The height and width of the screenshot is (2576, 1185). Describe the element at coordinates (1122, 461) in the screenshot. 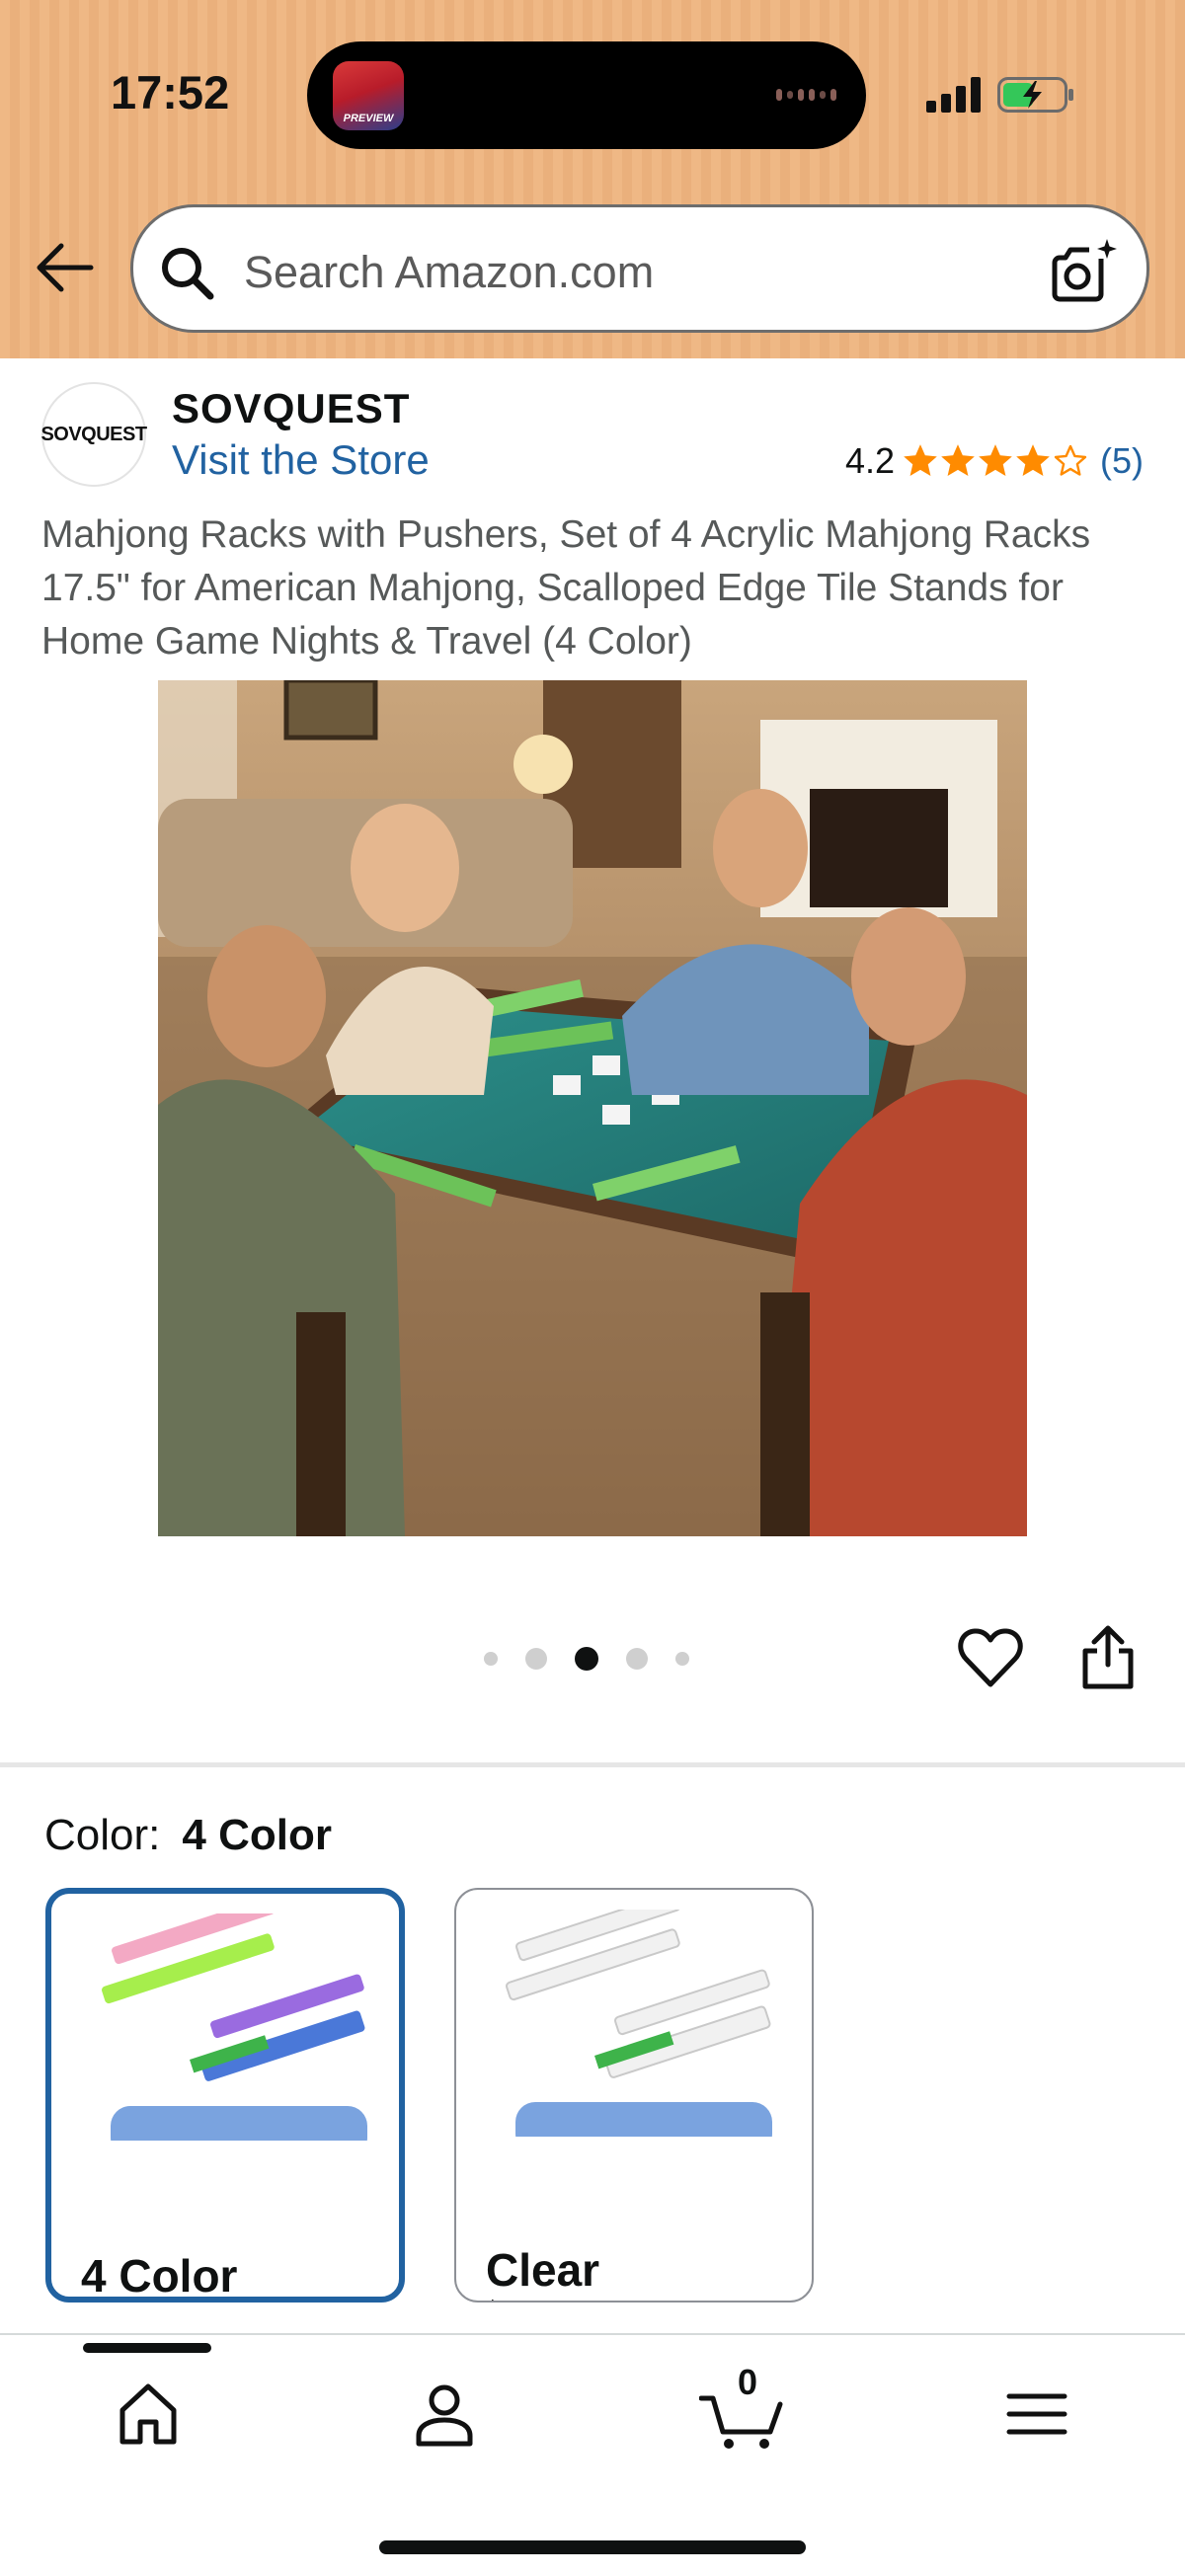

I see `rating-count-link: (5)` at that location.